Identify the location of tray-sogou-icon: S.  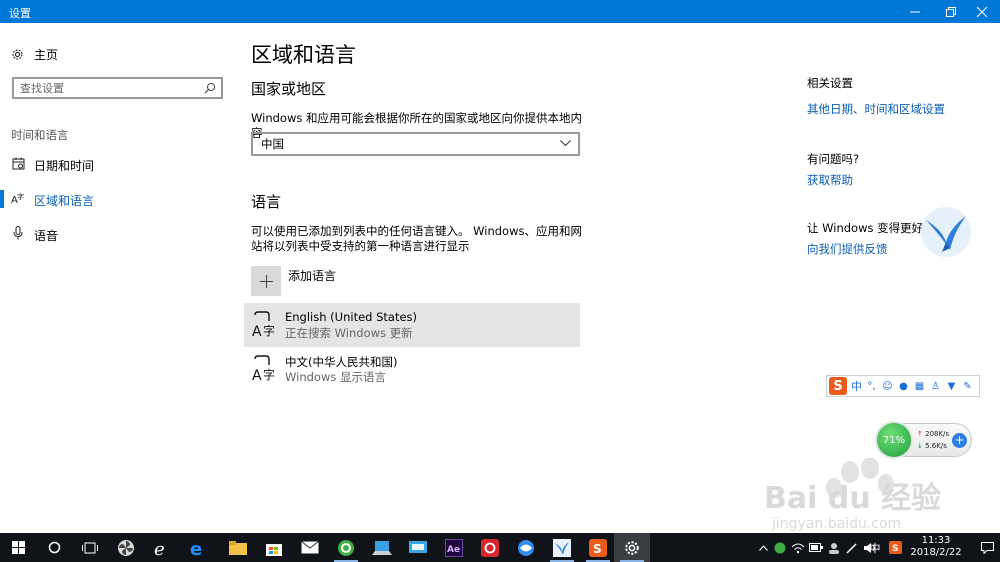
(895, 547).